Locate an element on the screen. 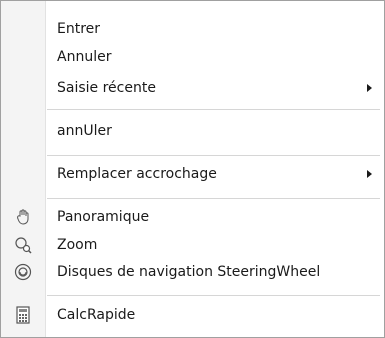 The image size is (385, 338). menu-item-label: Zoom is located at coordinates (77, 245).